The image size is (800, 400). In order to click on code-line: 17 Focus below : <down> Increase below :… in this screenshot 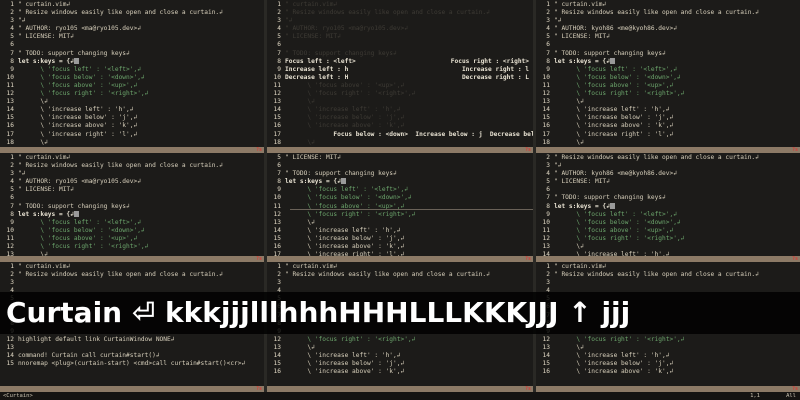, I will do `click(400, 135)`.